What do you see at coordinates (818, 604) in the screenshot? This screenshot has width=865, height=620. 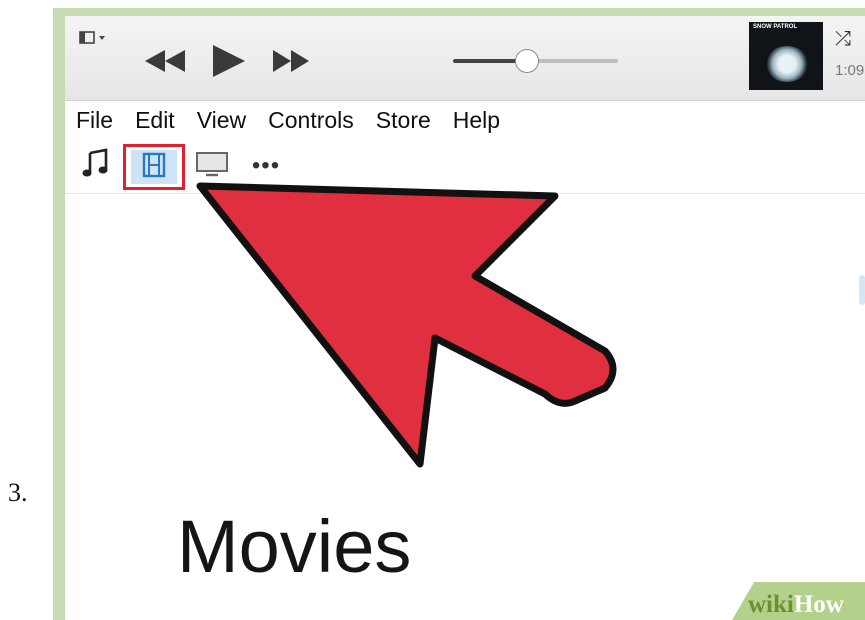 I see `watermark-how: How` at bounding box center [818, 604].